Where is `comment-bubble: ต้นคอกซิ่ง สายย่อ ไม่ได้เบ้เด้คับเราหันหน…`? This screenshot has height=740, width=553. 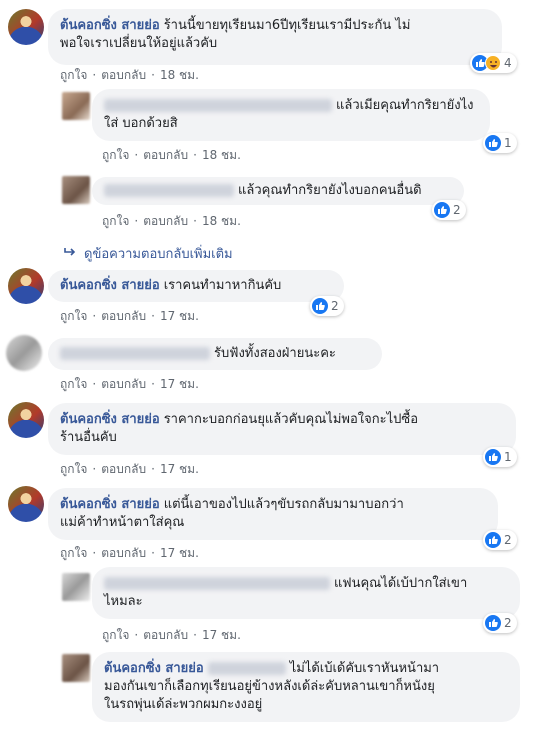
comment-bubble: ต้นคอกซิ่ง สายย่อ ไม่ได้เบ้เด้คับเราหันหน… is located at coordinates (306, 687).